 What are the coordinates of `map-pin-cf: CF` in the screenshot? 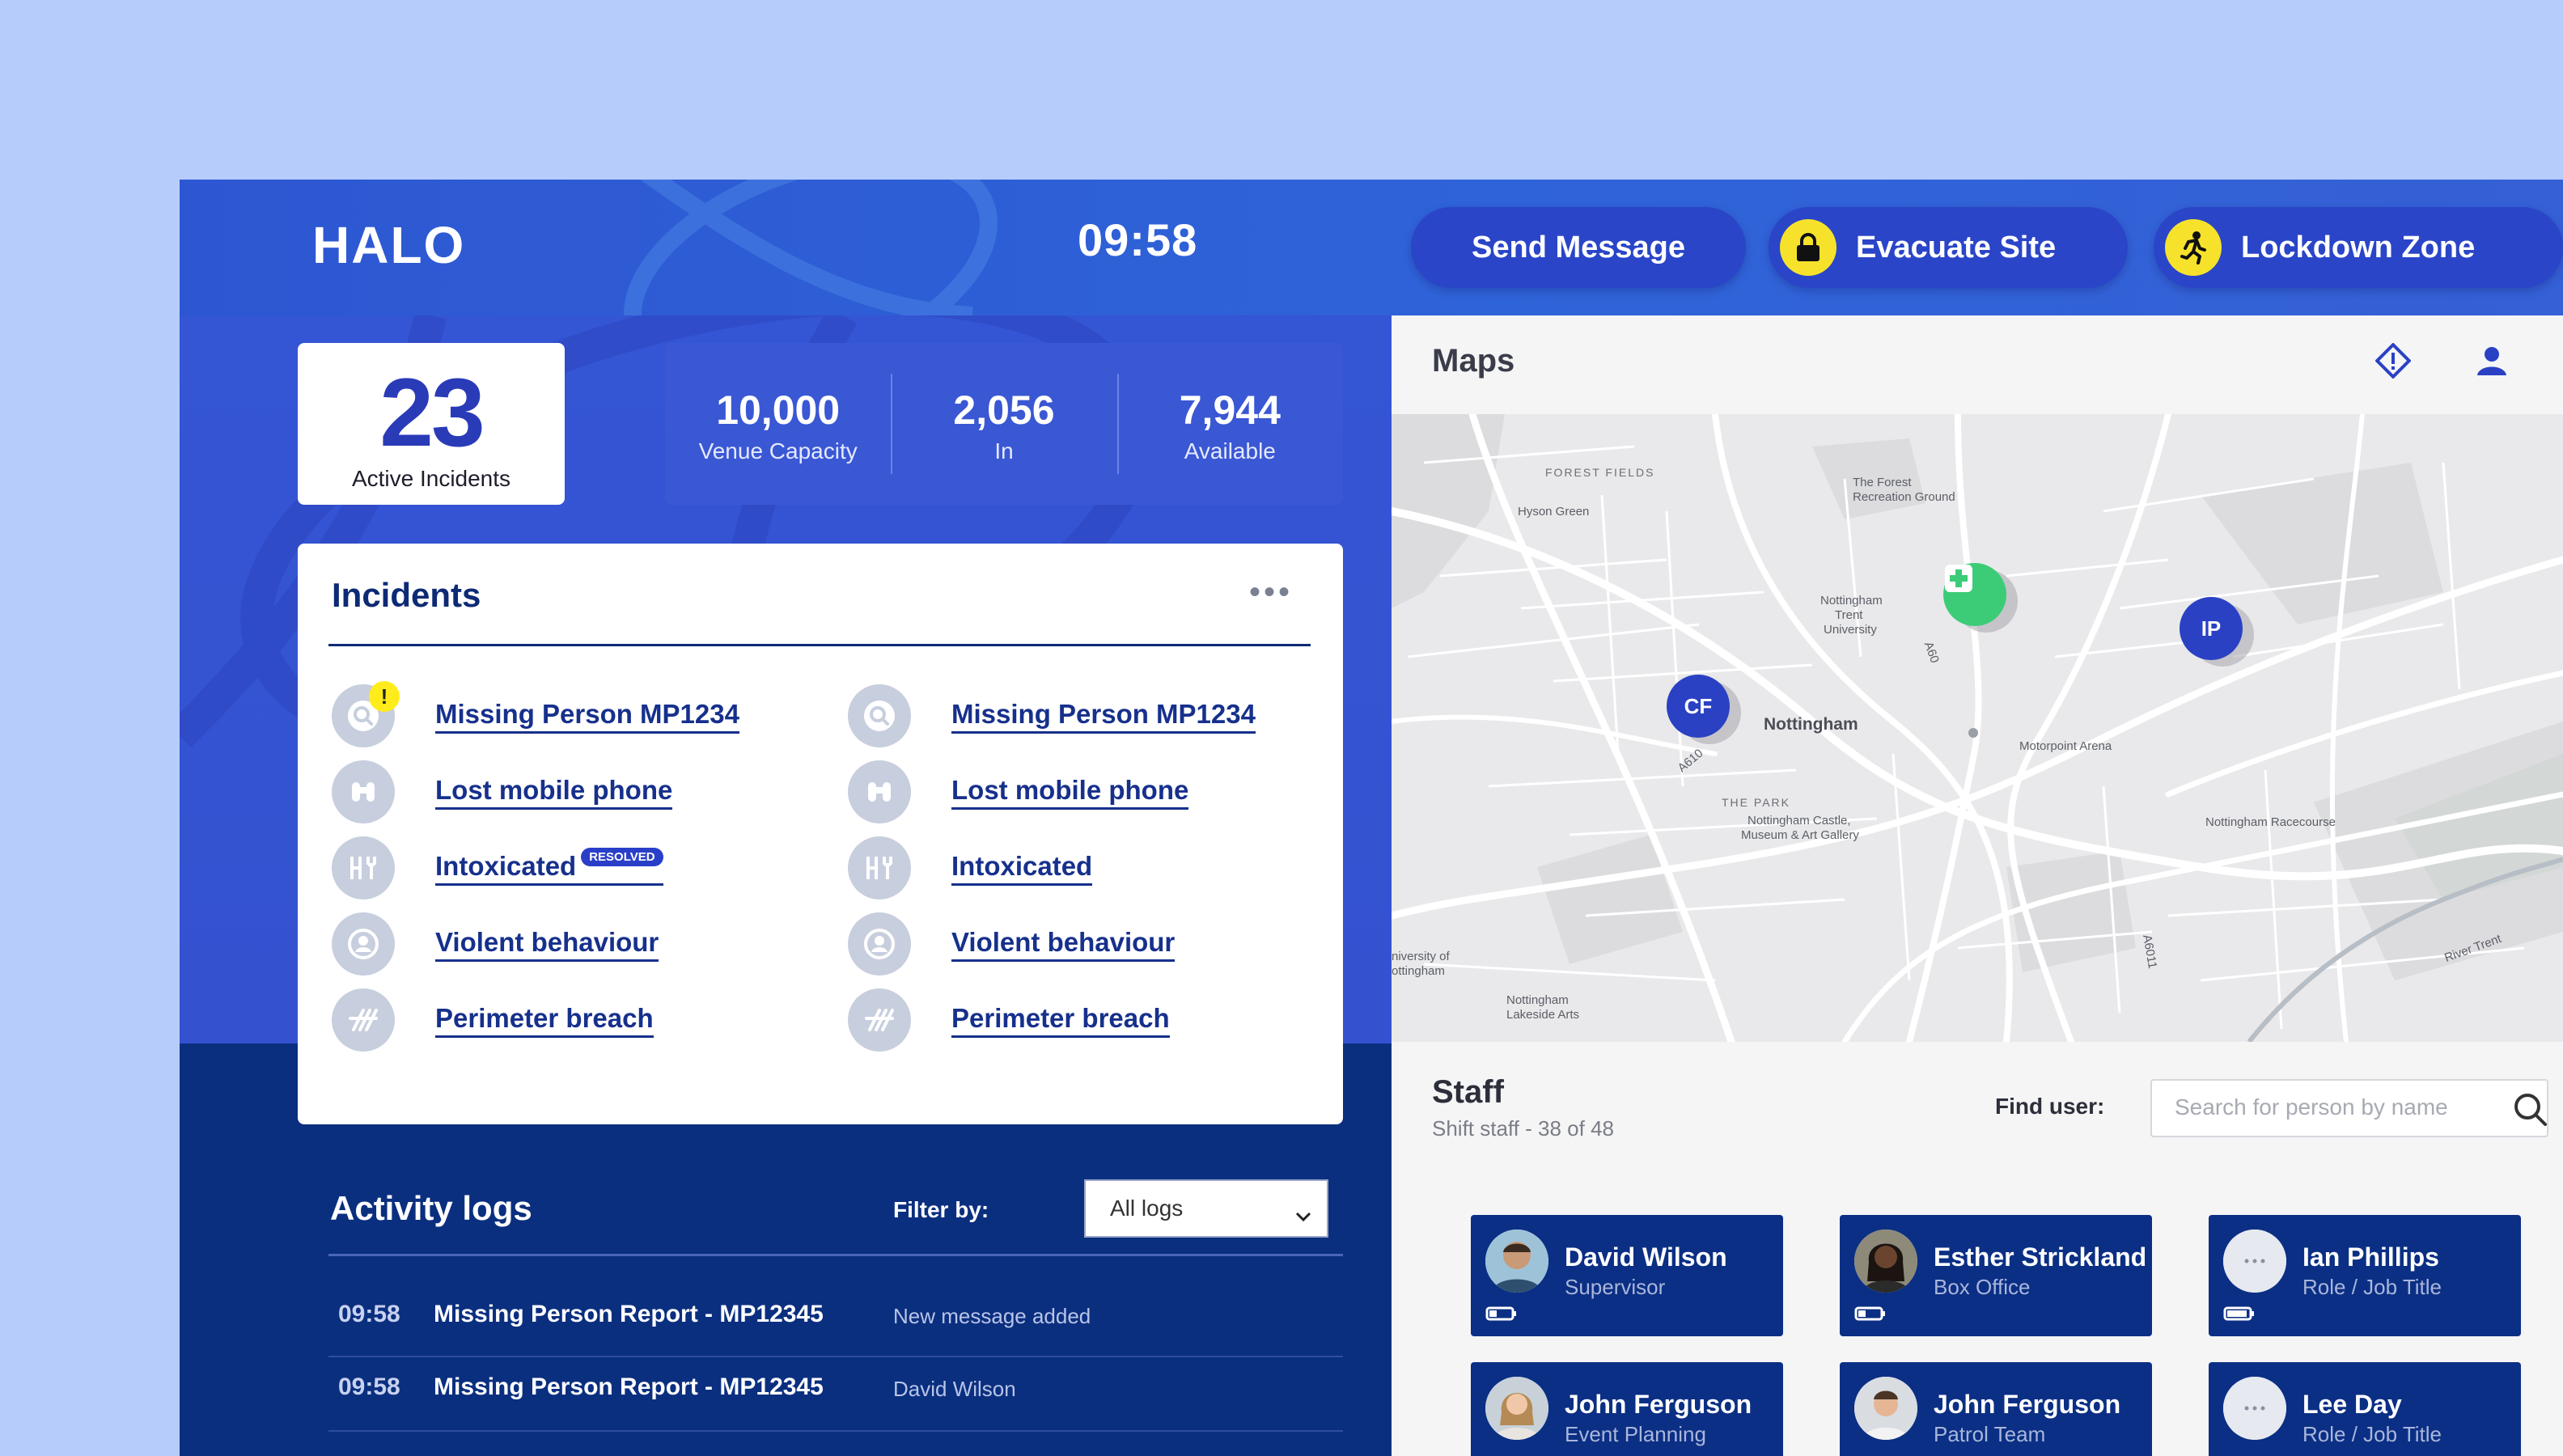 It's located at (1699, 706).